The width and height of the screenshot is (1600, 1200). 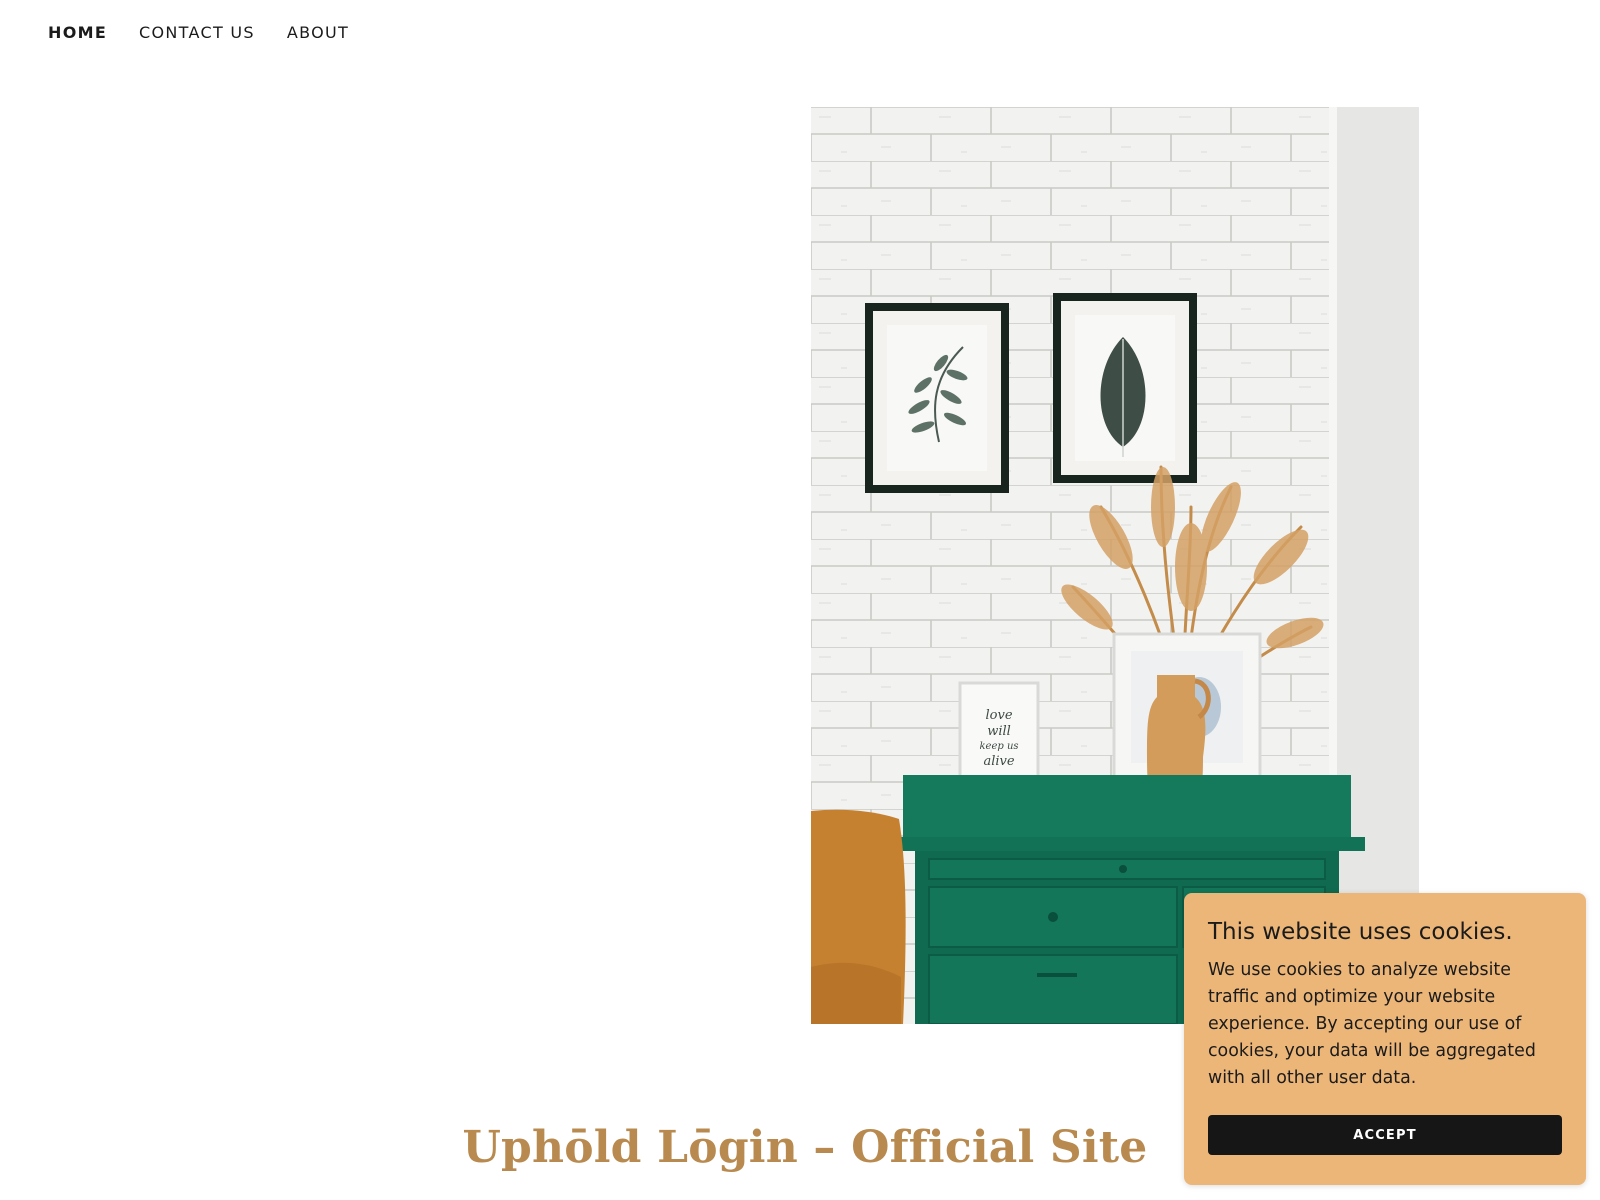 What do you see at coordinates (1385, 1135) in the screenshot?
I see `accept-cookies-button: ACCEPT` at bounding box center [1385, 1135].